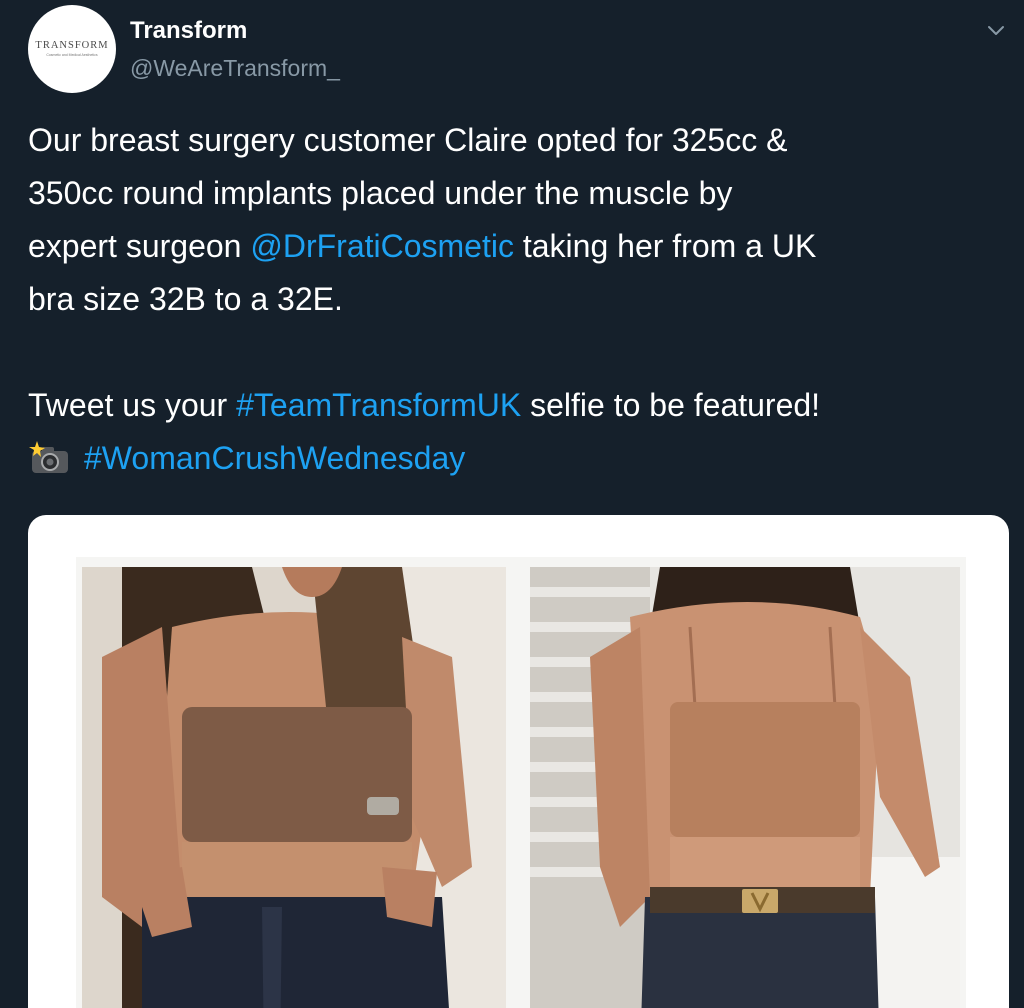 The image size is (1024, 1008). Describe the element at coordinates (671, 405) in the screenshot. I see `tweet-text-segment: selfie to be featured!` at that location.